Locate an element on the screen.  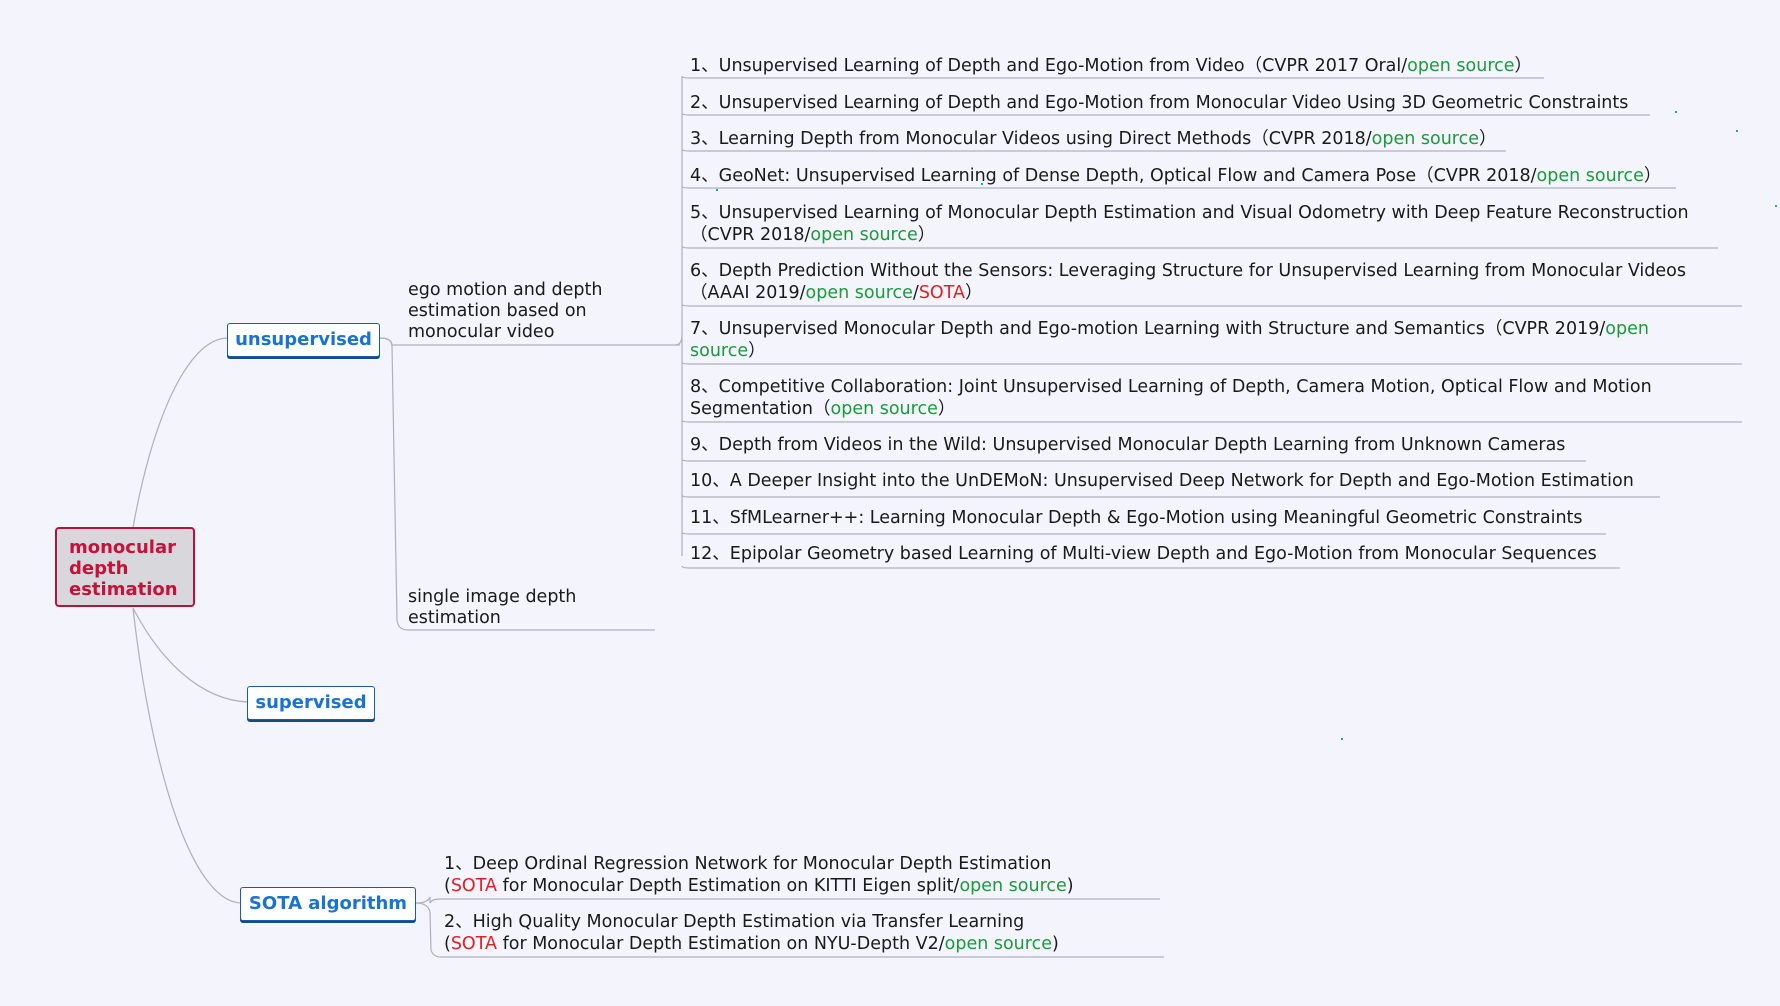
paper-number: 6、 is located at coordinates (704, 271).